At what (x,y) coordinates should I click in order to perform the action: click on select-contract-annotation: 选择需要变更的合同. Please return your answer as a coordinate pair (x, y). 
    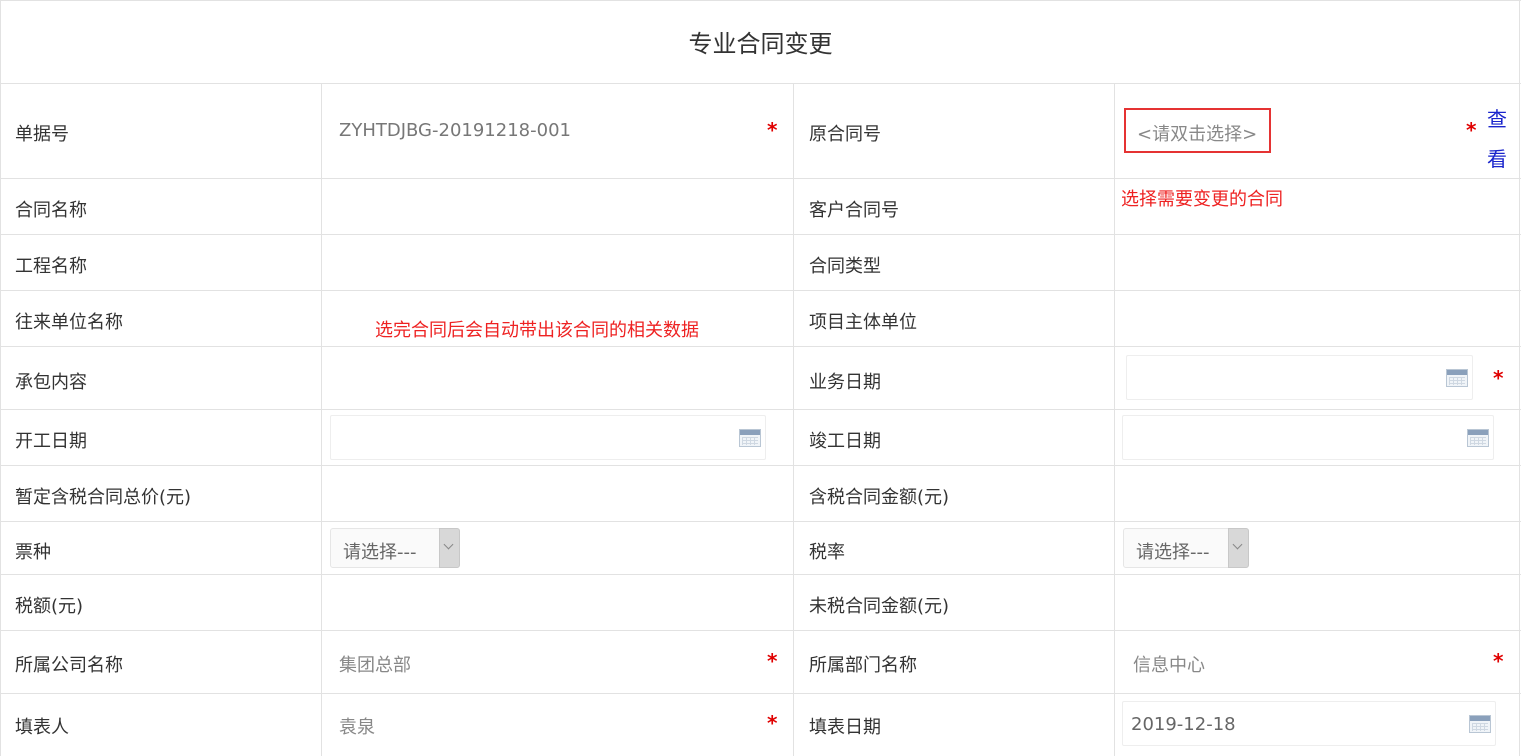
    Looking at the image, I should click on (1202, 199).